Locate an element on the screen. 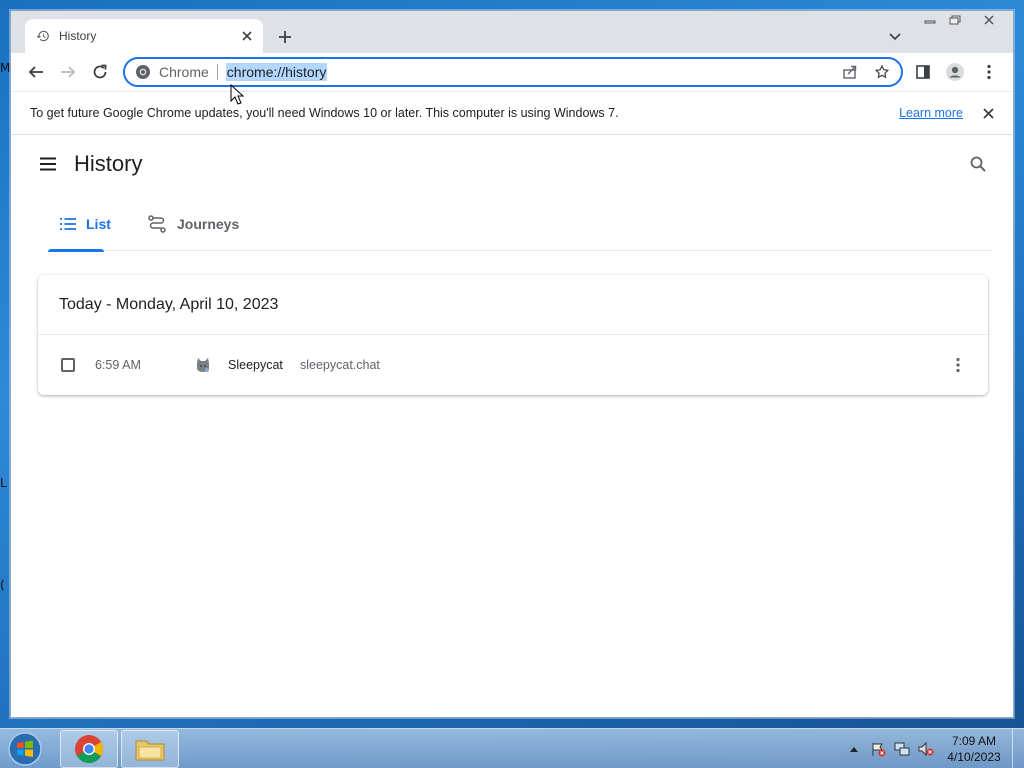 The height and width of the screenshot is (768, 1024). url-text: chrome://history is located at coordinates (276, 72).